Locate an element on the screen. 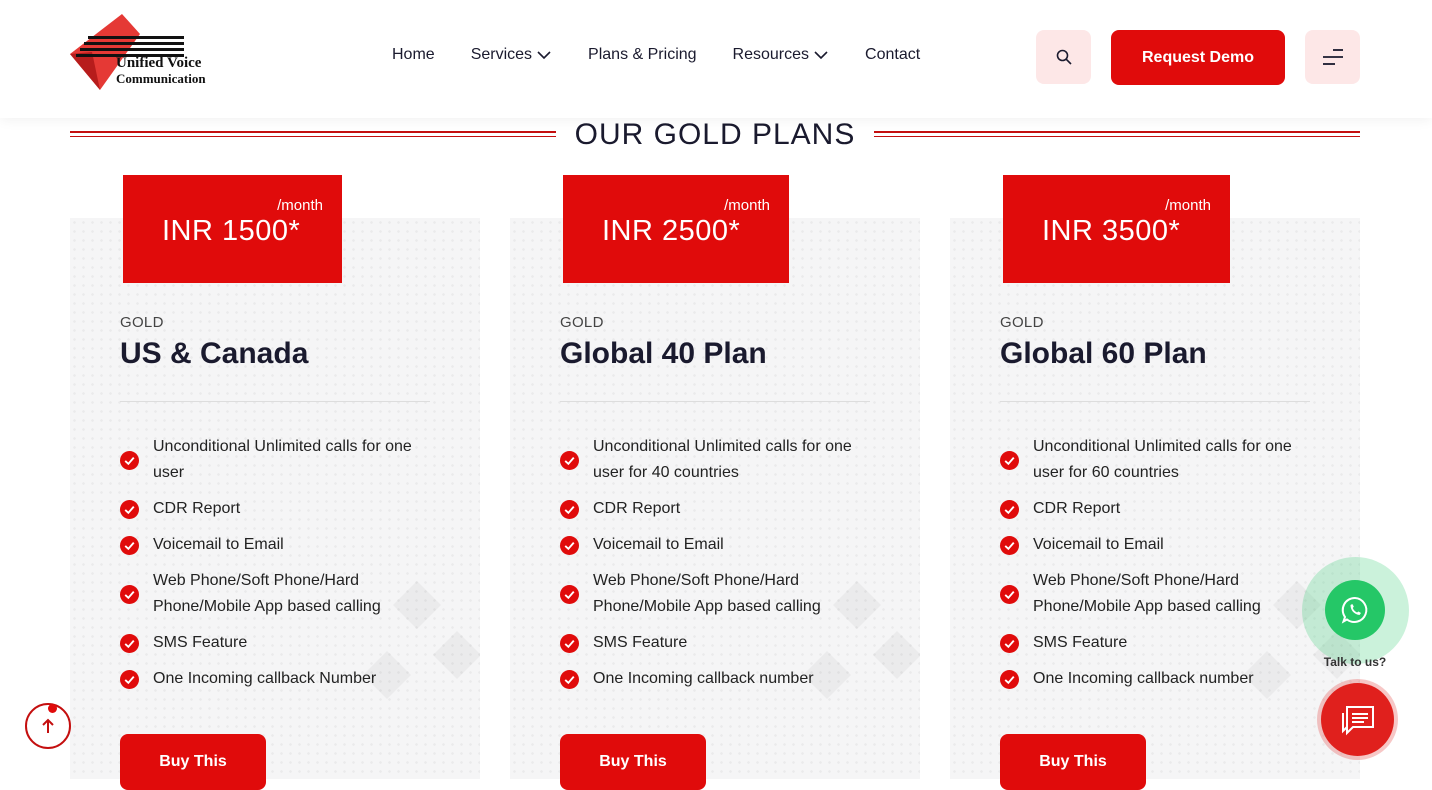 The width and height of the screenshot is (1432, 790). nav-item-contact: Contact is located at coordinates (892, 55).